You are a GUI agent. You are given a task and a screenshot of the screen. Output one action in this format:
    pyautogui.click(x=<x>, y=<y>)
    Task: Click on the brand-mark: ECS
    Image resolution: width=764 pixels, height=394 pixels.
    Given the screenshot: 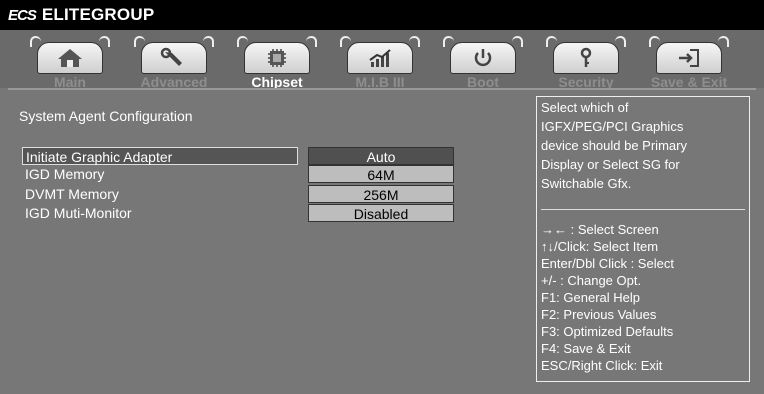 What is the action you would take?
    pyautogui.click(x=22, y=15)
    